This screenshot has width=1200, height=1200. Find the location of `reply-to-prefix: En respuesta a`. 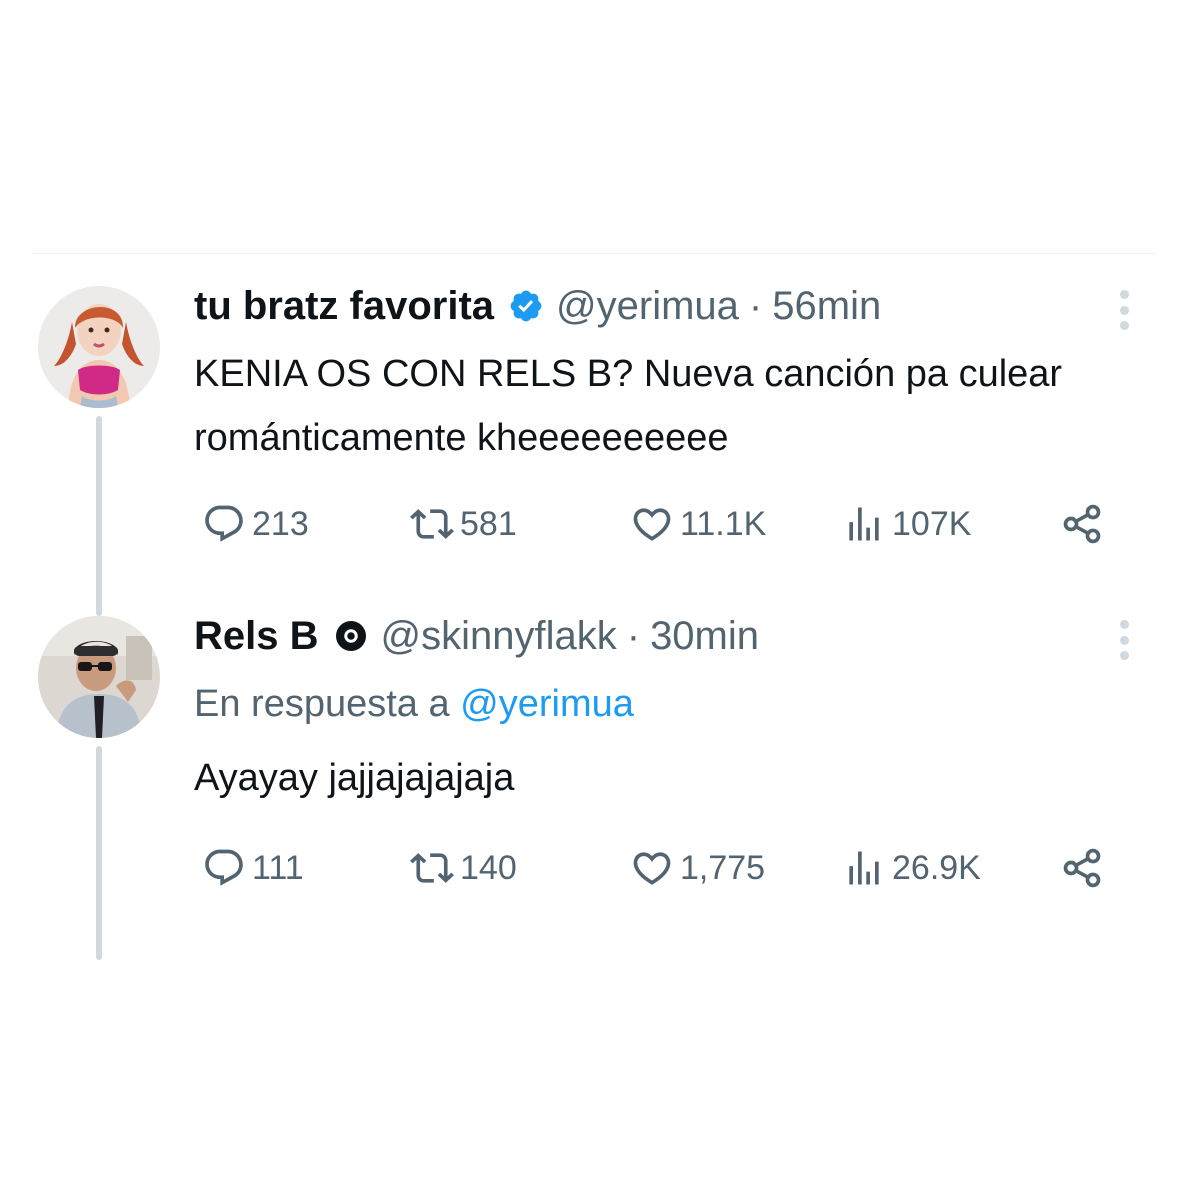

reply-to-prefix: En respuesta a is located at coordinates (322, 704).